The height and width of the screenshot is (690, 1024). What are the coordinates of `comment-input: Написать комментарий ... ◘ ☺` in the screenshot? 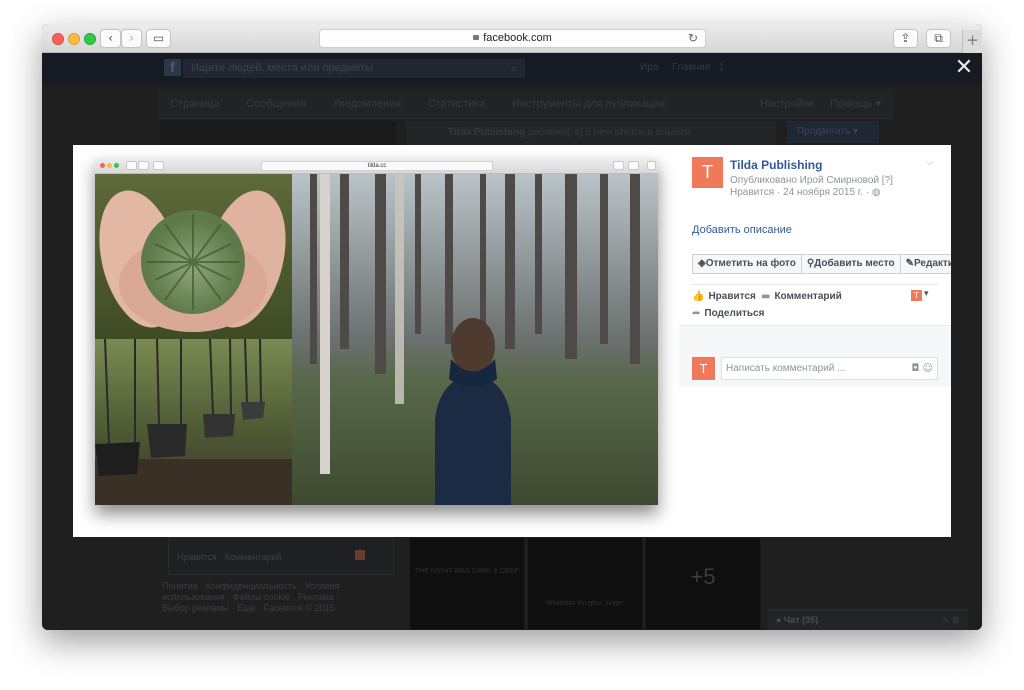 It's located at (829, 368).